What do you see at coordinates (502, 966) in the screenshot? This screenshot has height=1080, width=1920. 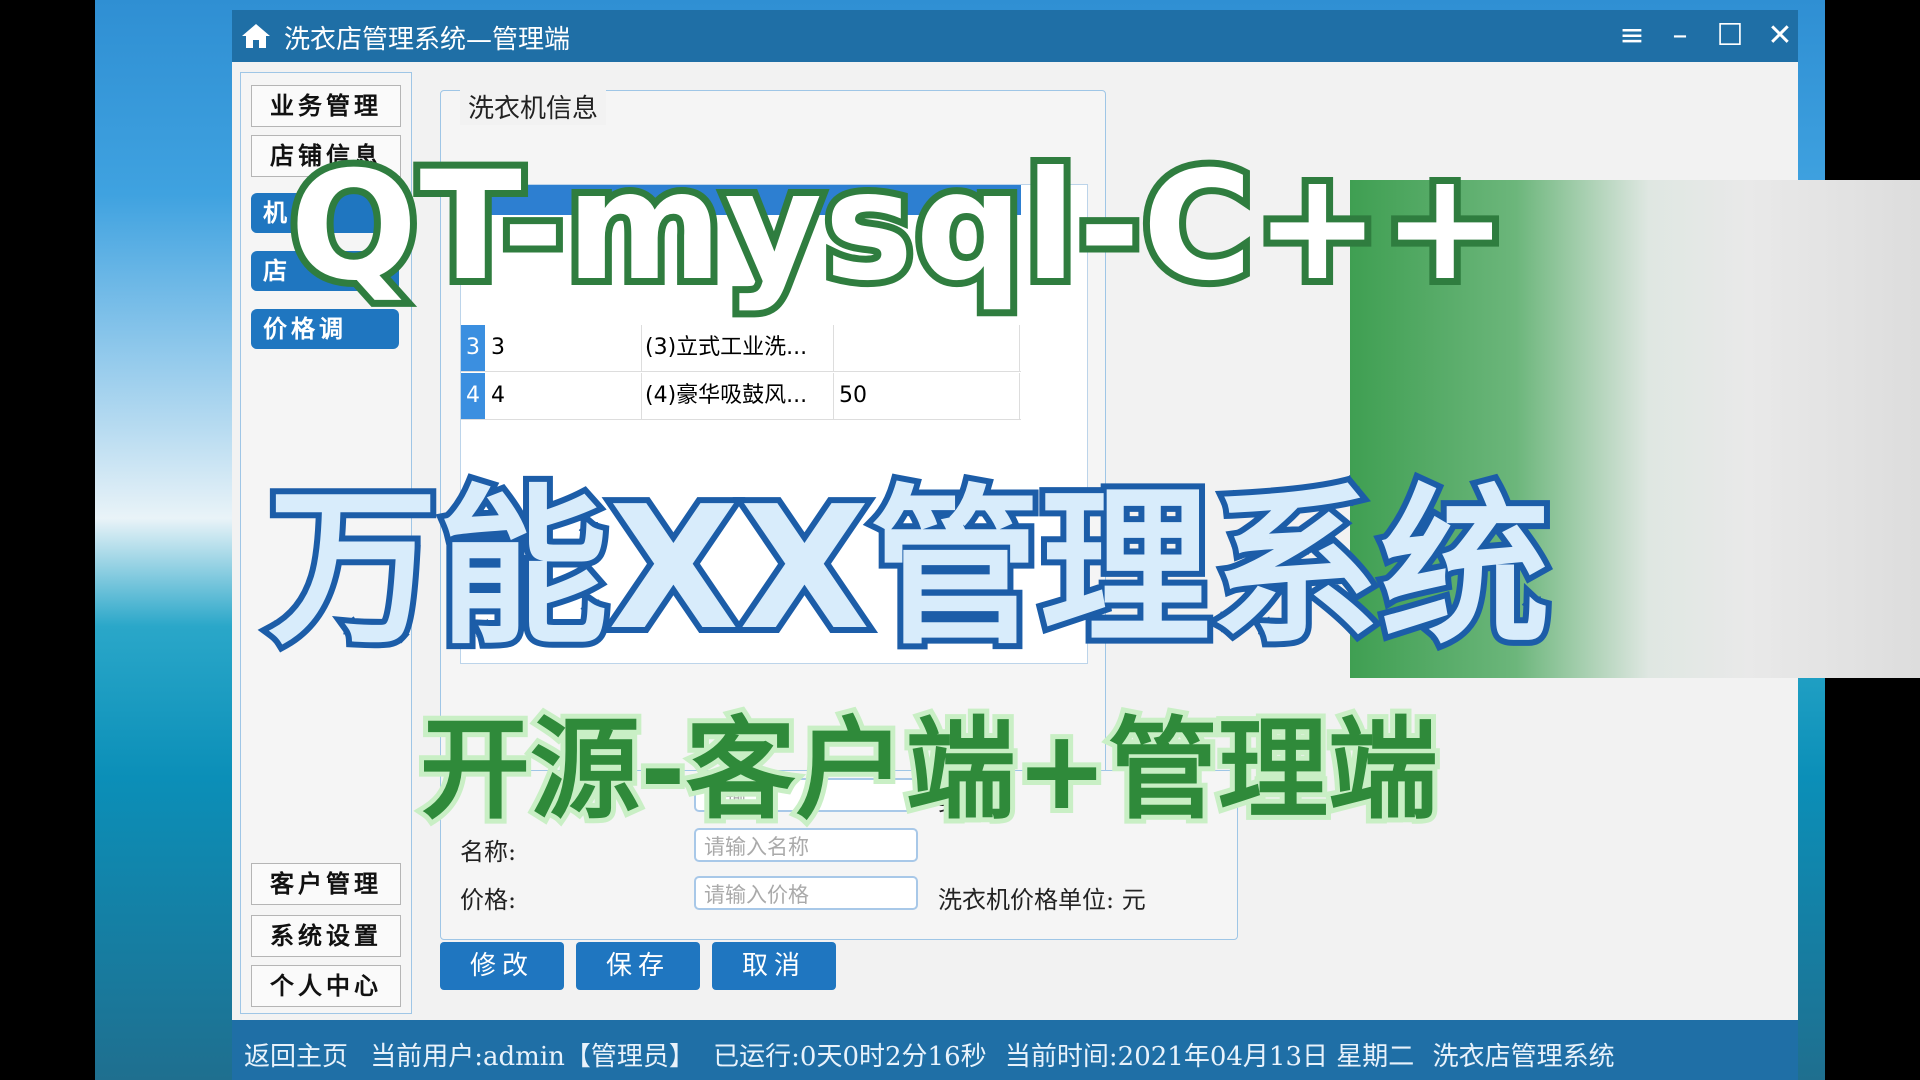 I see `modify-button: 修改` at bounding box center [502, 966].